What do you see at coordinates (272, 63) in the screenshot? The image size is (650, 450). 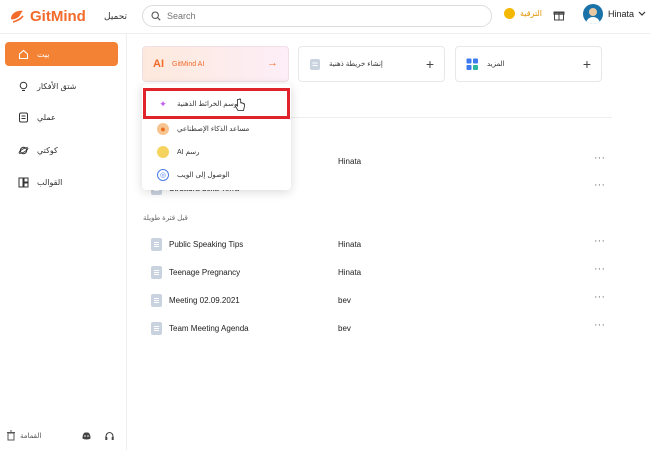 I see `arrow-right-icon: →` at bounding box center [272, 63].